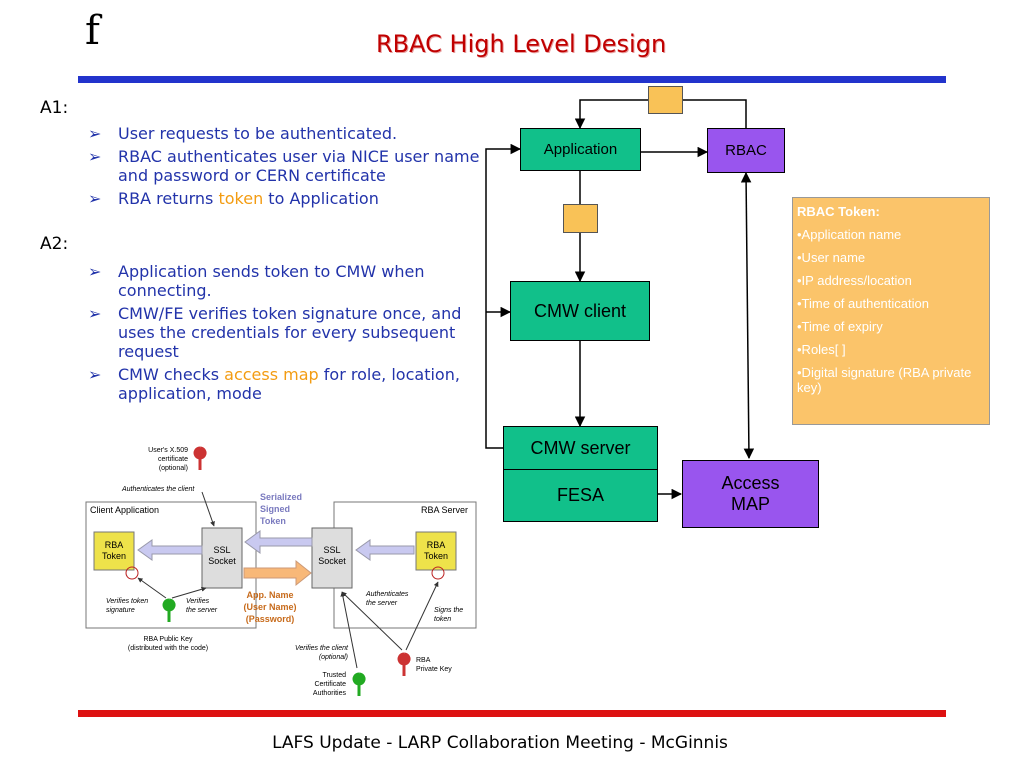 The image size is (1024, 768). What do you see at coordinates (512, 713) in the screenshot?
I see `bottom-divider` at bounding box center [512, 713].